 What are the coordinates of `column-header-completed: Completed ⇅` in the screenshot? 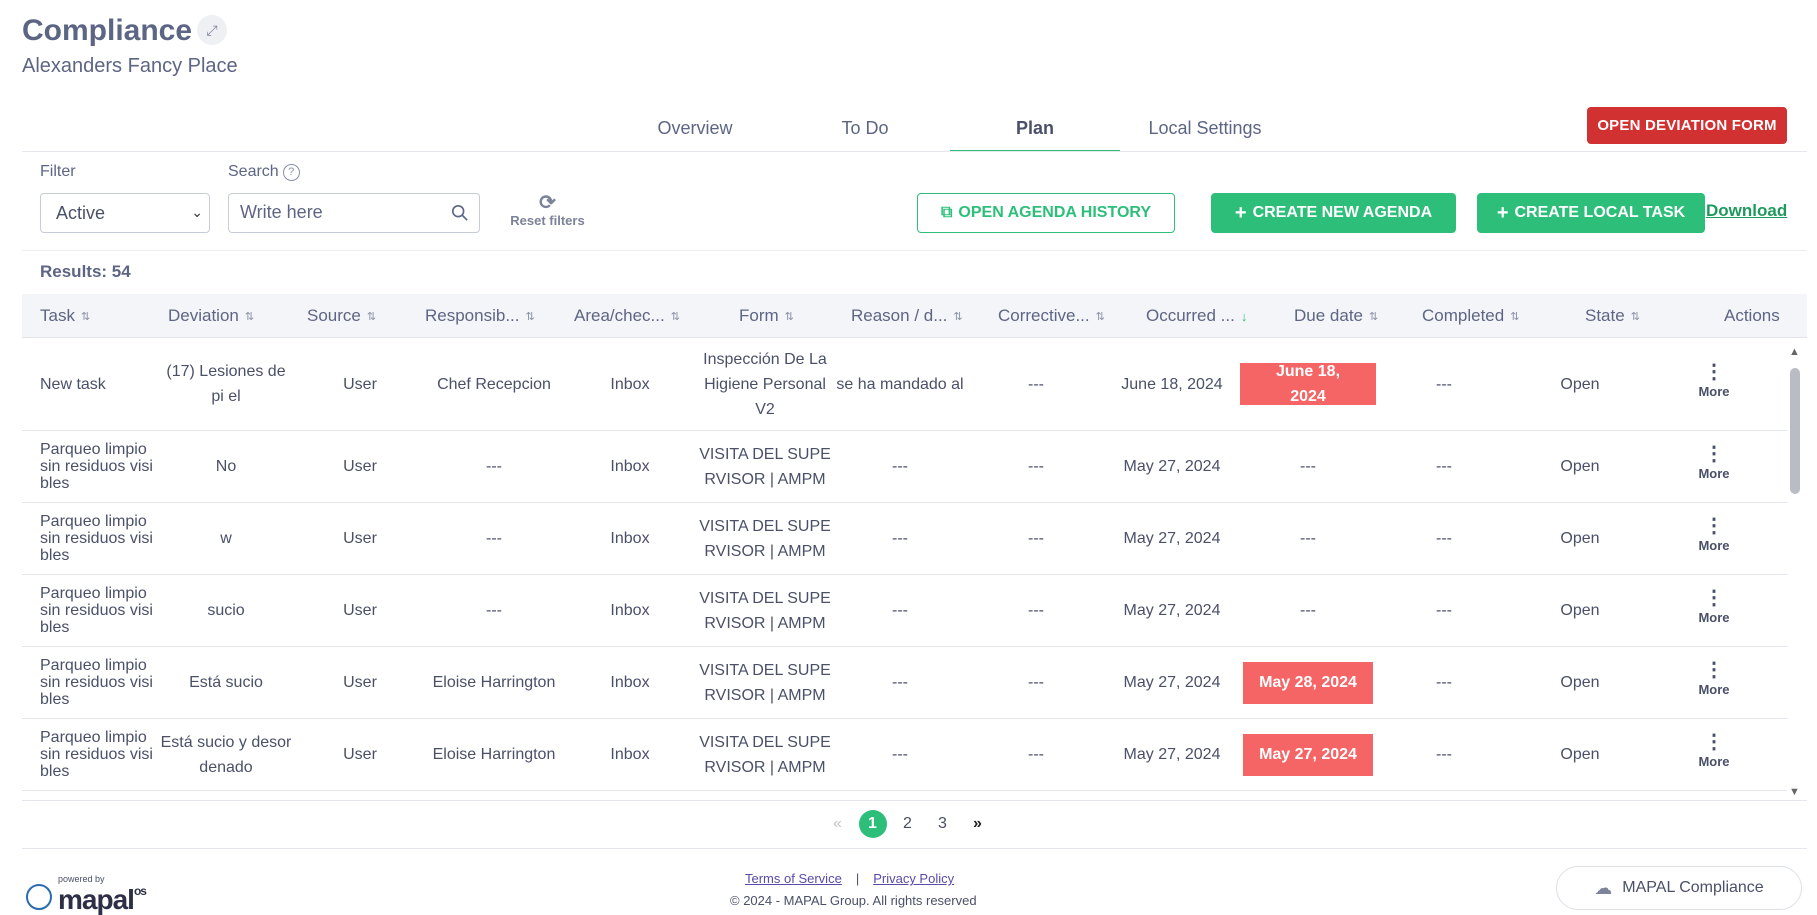 It's located at (1470, 316).